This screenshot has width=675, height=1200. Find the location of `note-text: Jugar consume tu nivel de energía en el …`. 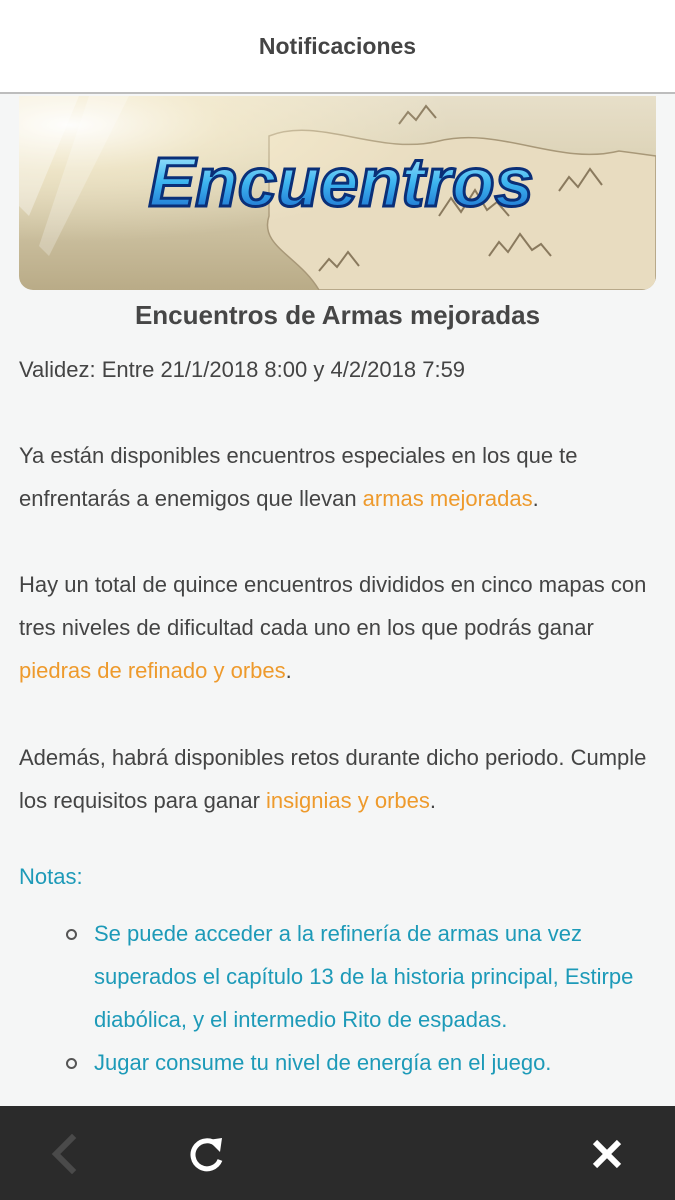

note-text: Jugar consume tu nivel de energía en el … is located at coordinates (323, 1062).